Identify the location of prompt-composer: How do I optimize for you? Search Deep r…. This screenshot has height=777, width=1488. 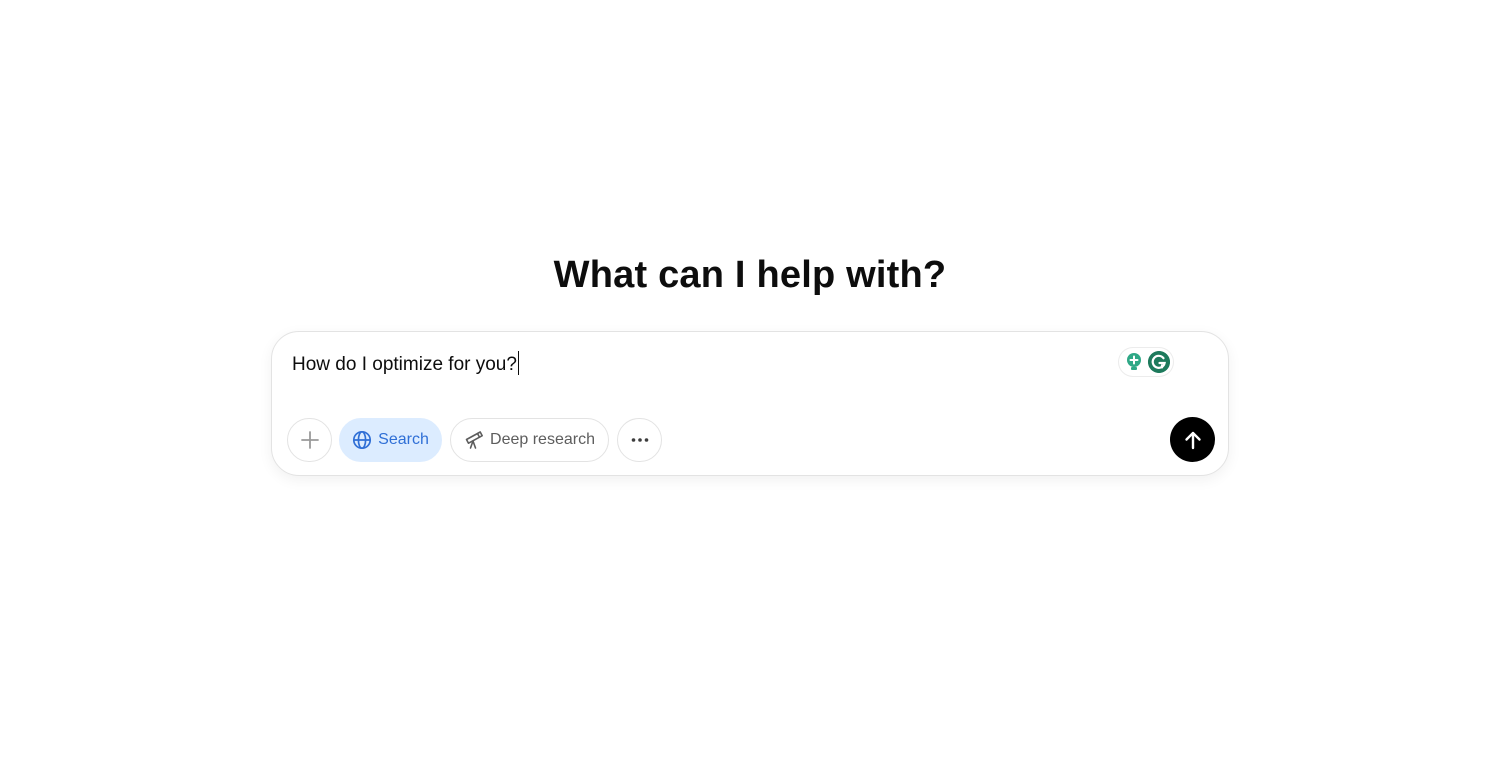
(750, 403).